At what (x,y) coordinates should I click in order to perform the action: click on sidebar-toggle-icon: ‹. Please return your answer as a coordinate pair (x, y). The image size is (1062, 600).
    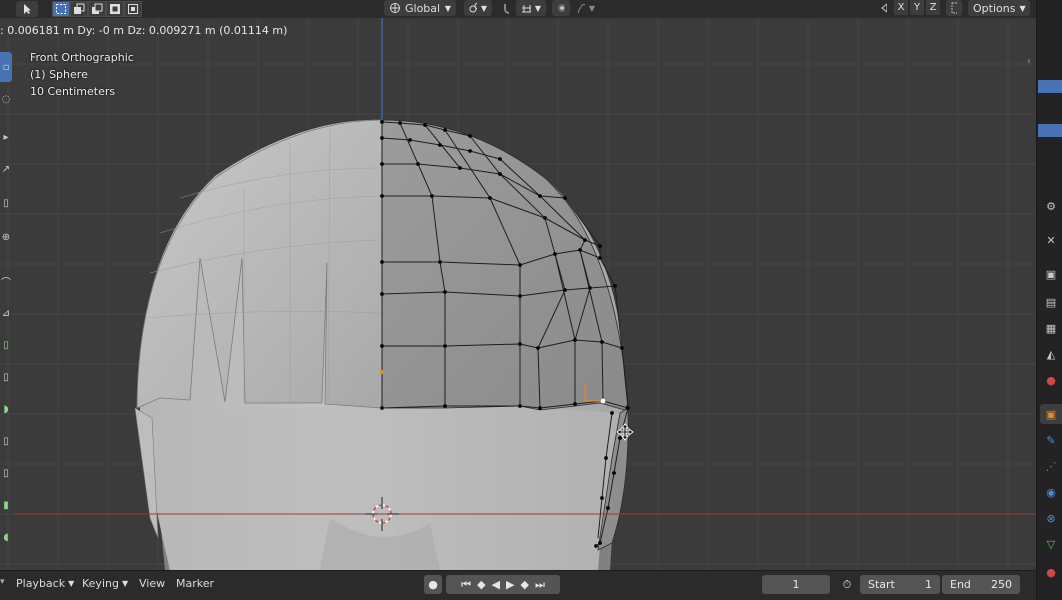
    Looking at the image, I should click on (1029, 61).